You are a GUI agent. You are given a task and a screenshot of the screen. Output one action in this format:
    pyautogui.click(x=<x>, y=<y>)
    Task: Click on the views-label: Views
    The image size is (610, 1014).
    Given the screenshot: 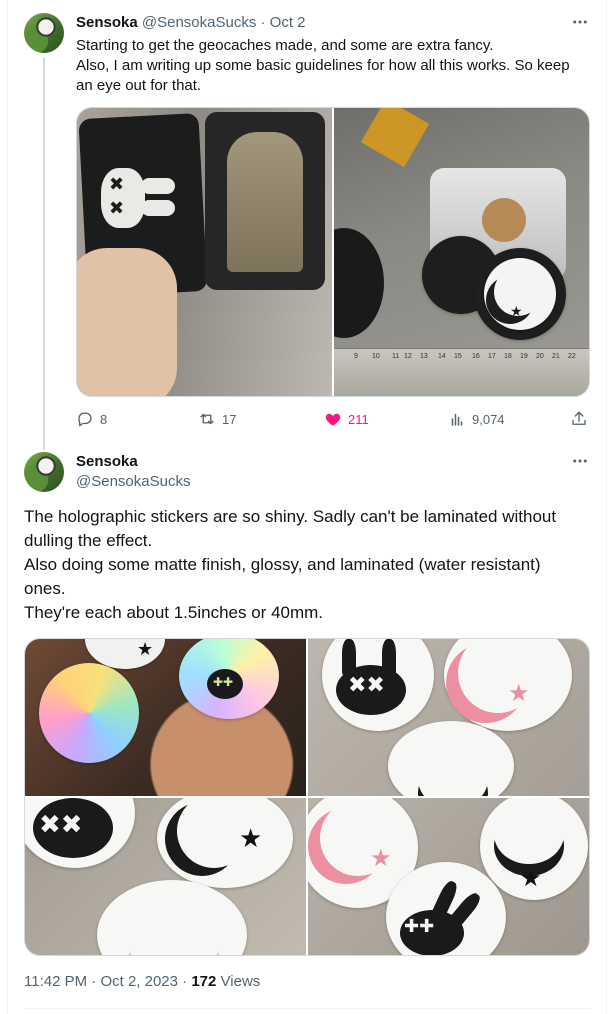 What is the action you would take?
    pyautogui.click(x=240, y=981)
    